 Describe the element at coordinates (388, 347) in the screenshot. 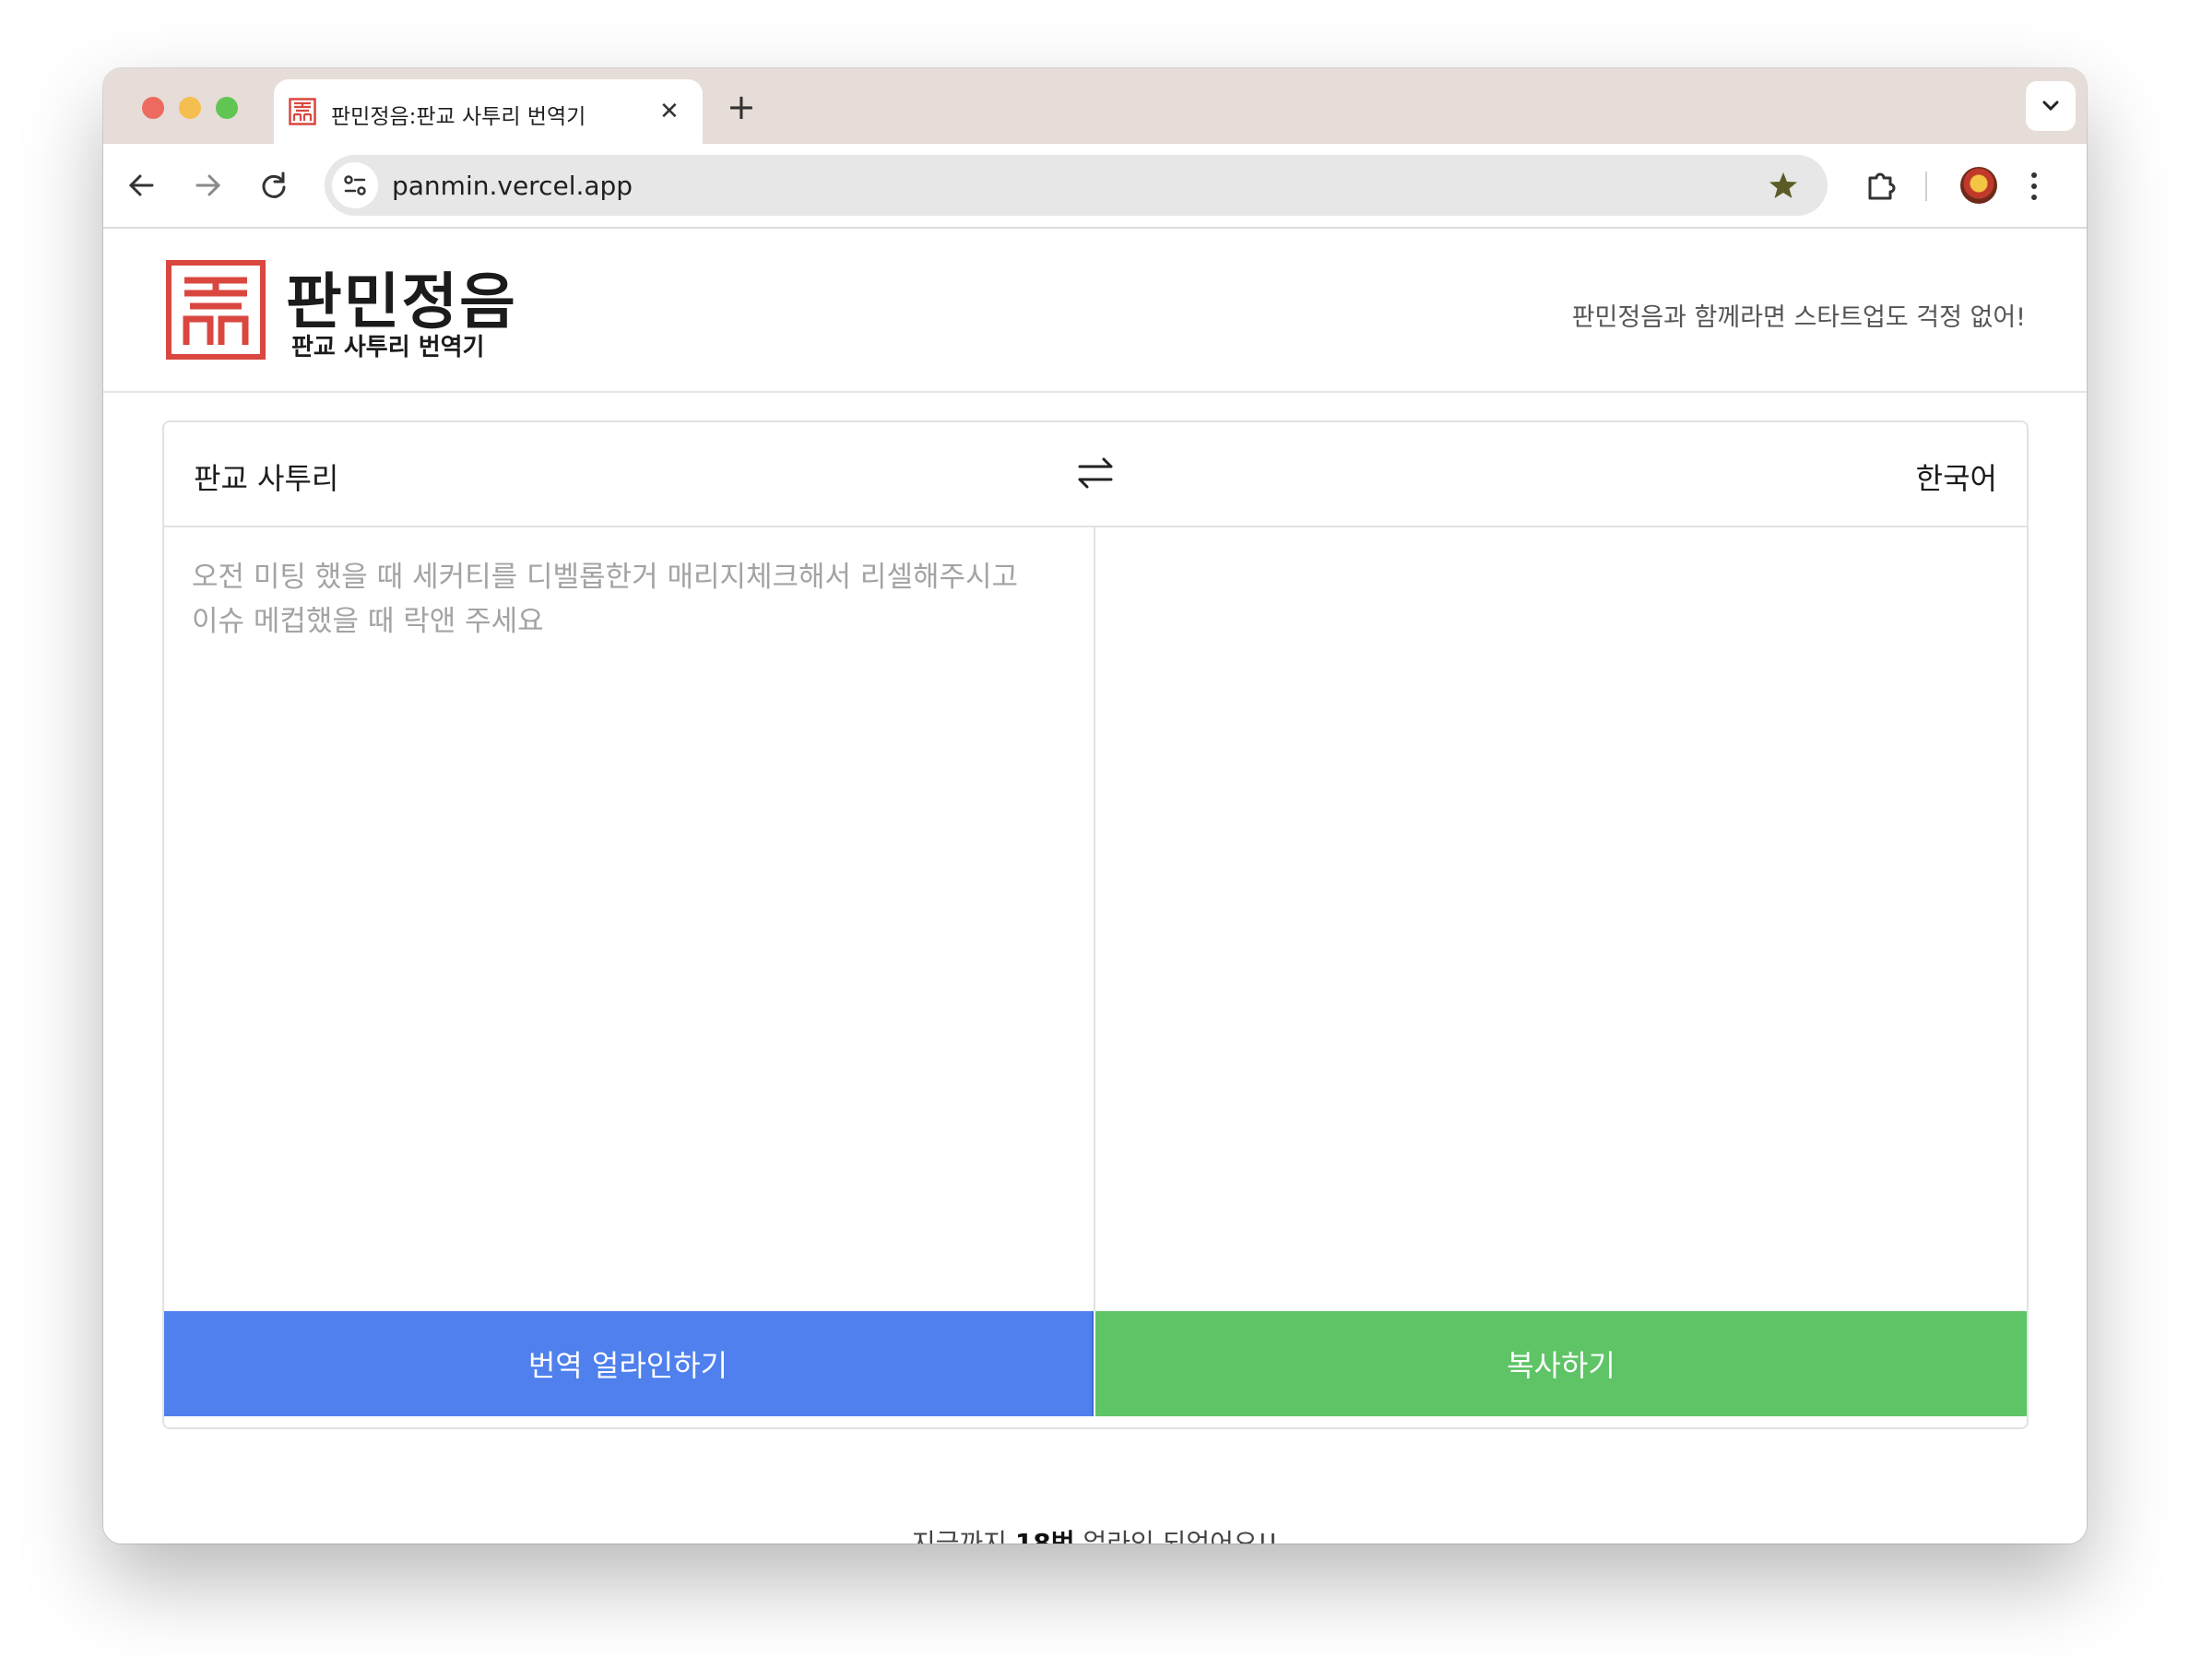

I see `logo-subtitle: 판교 사투리 번역기` at that location.